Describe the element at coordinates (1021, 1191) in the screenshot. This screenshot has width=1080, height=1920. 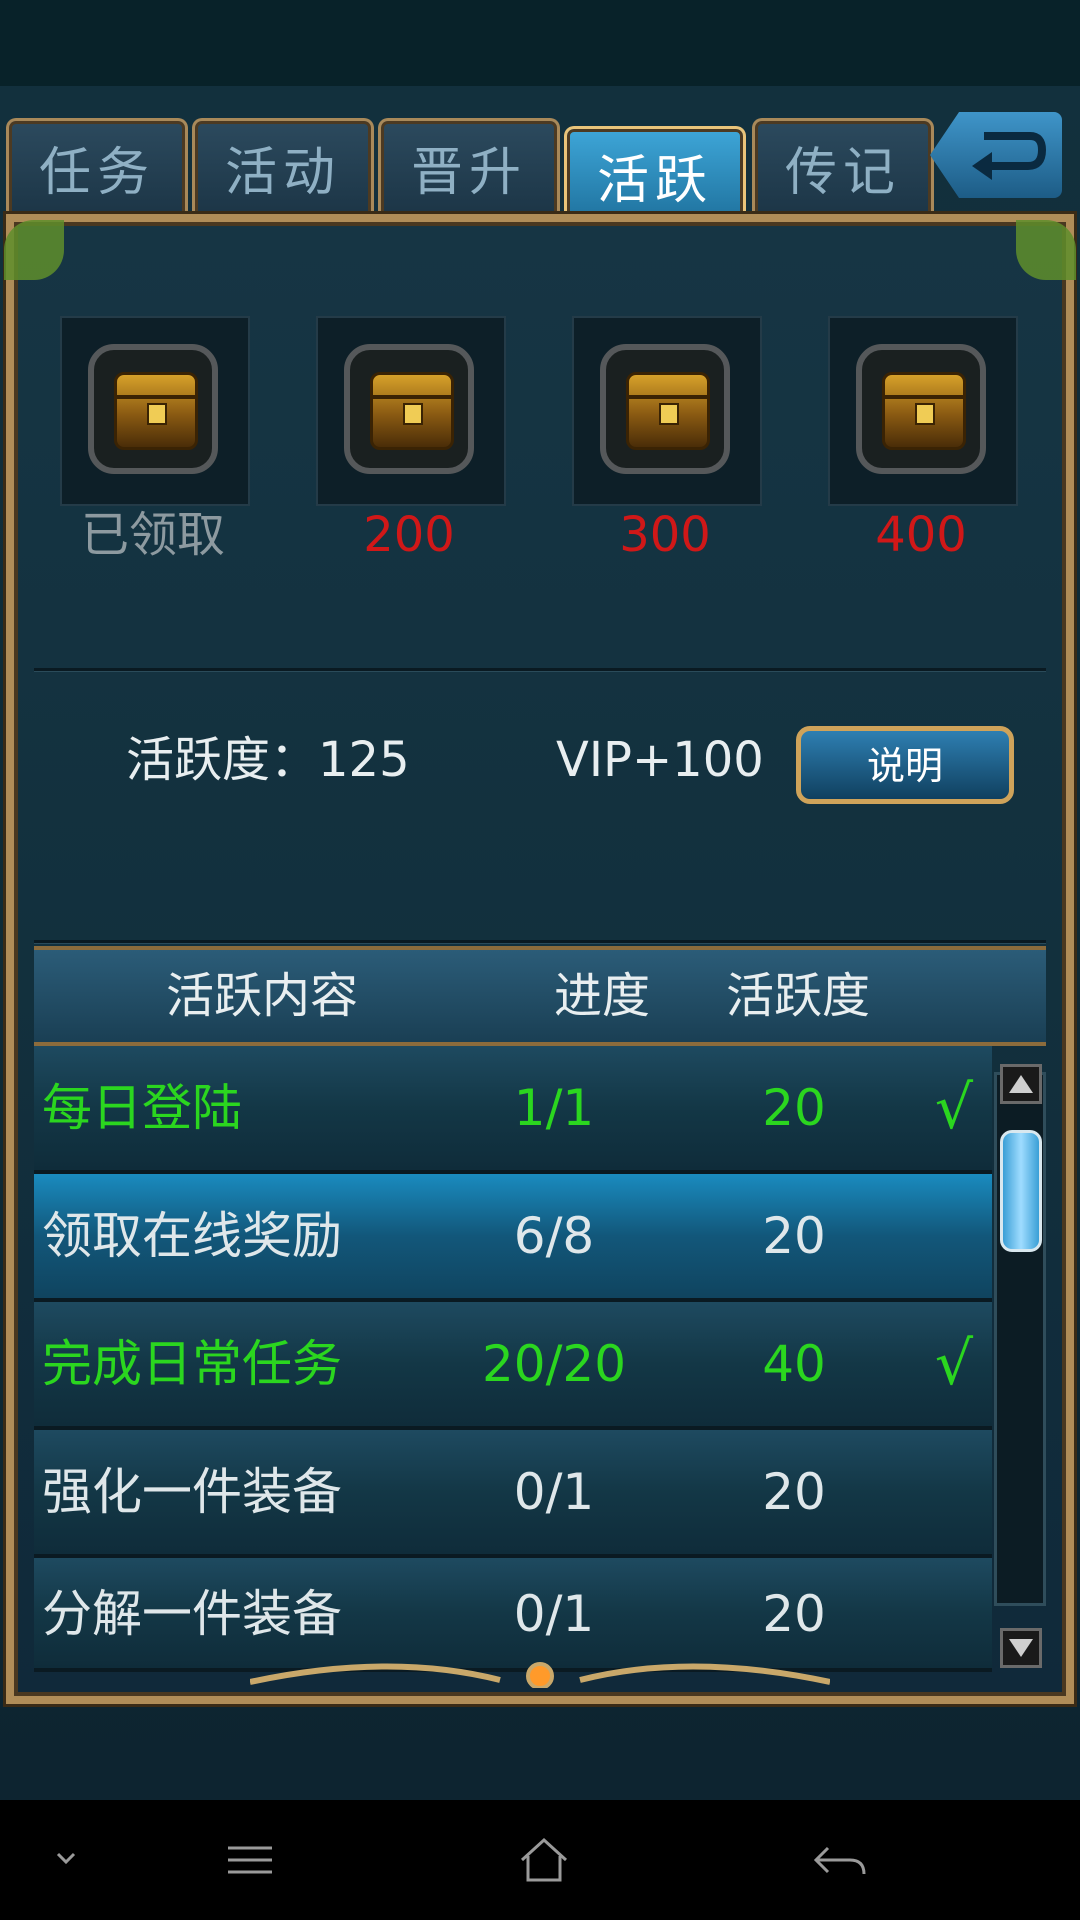
I see `scrollbar-thumb` at that location.